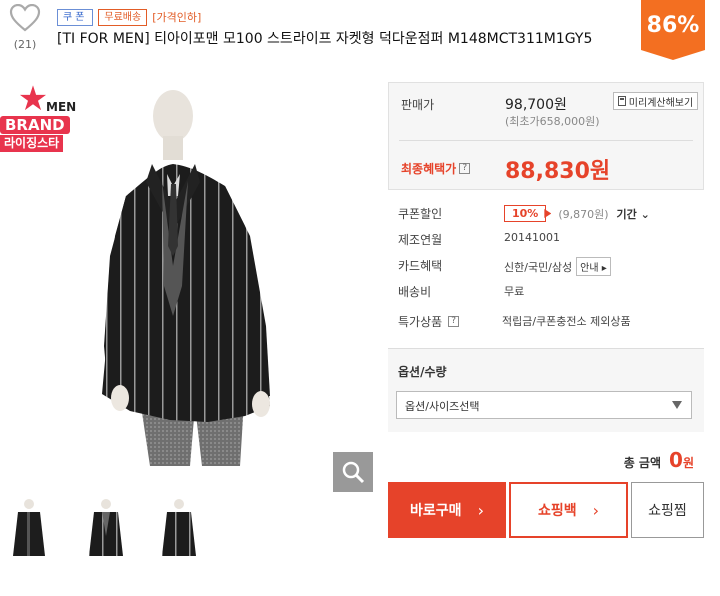 This screenshot has height=596, width=720. Describe the element at coordinates (566, 321) in the screenshot. I see `special-value: 적립금/쿠폰충전소 제외상품` at that location.